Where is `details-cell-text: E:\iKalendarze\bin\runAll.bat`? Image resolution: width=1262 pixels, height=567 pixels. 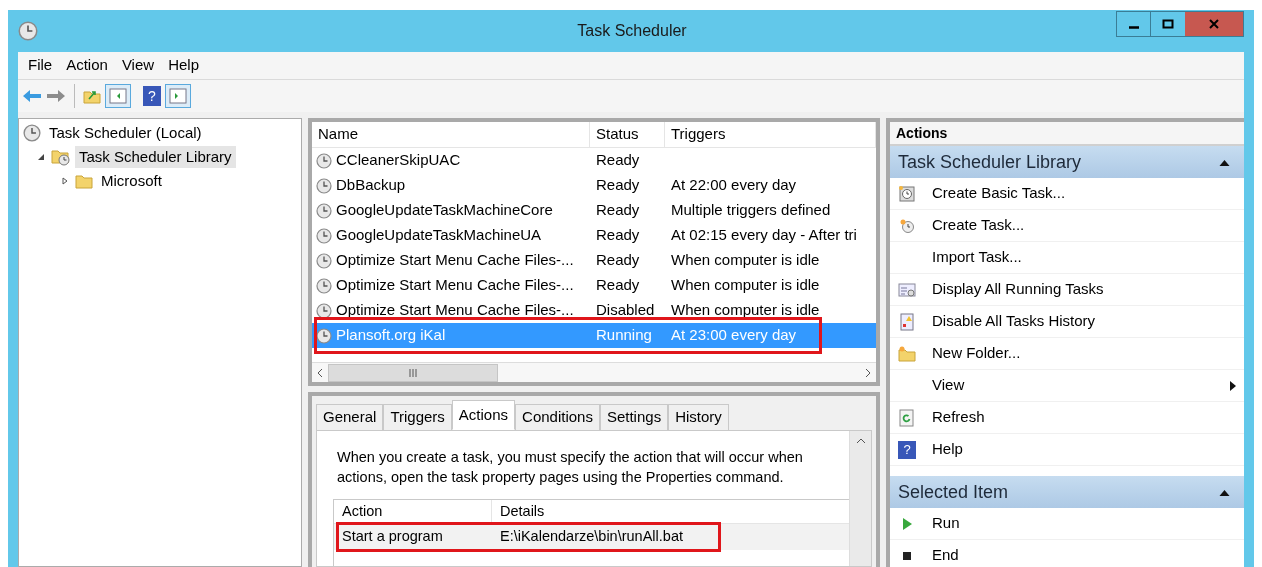
details-cell-text: E:\iKalendarze\bin\runAll.bat is located at coordinates (591, 537).